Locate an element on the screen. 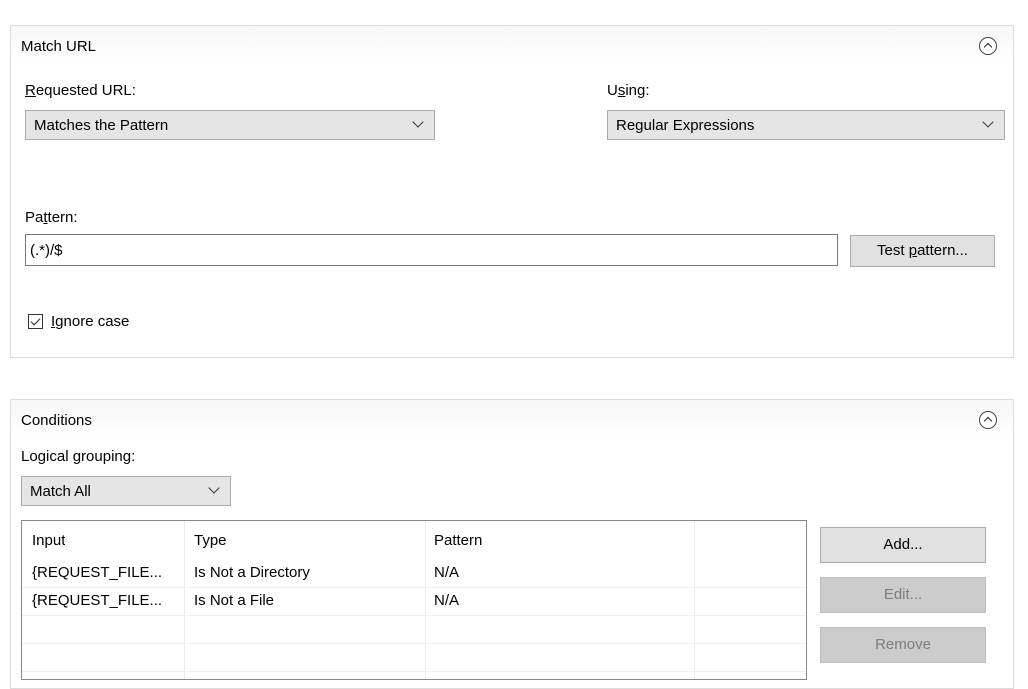  using-select: Regular Expressions is located at coordinates (806, 125).